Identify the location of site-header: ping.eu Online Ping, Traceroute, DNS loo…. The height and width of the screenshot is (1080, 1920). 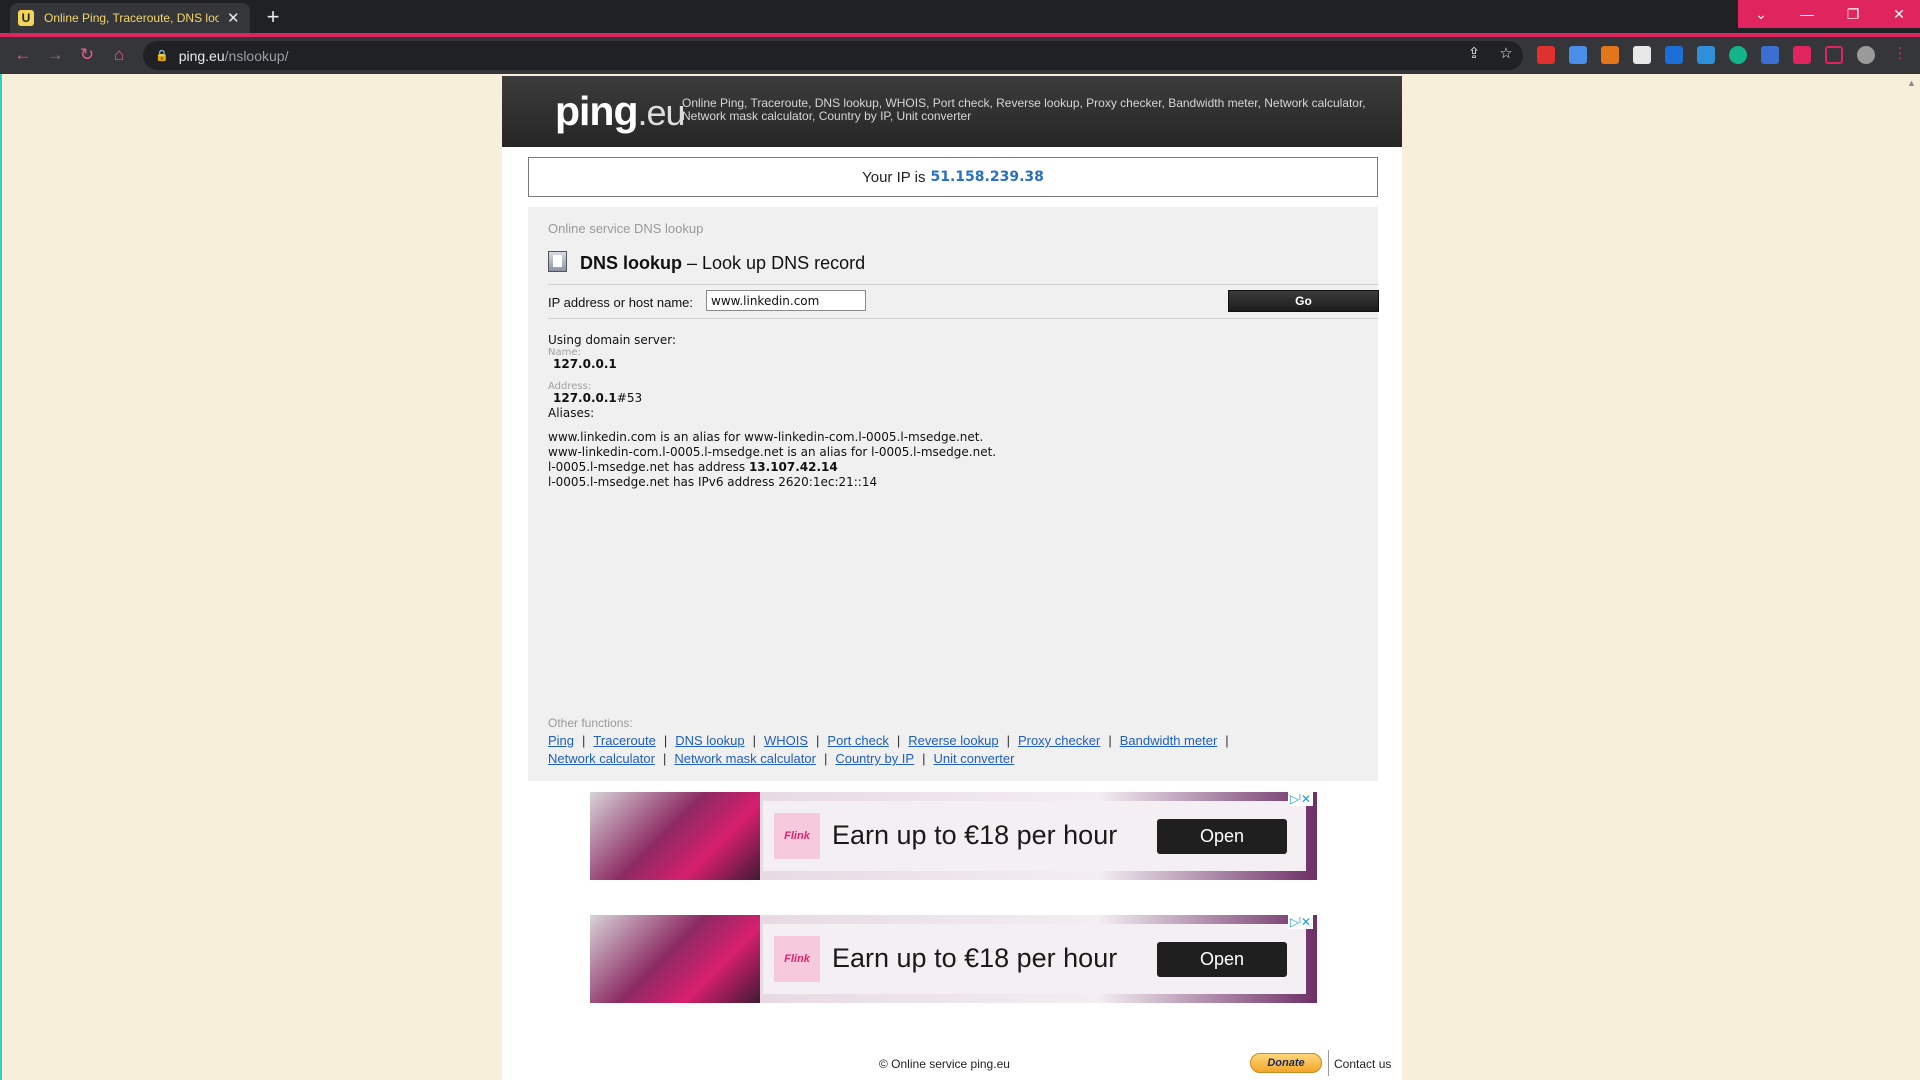
(952, 111).